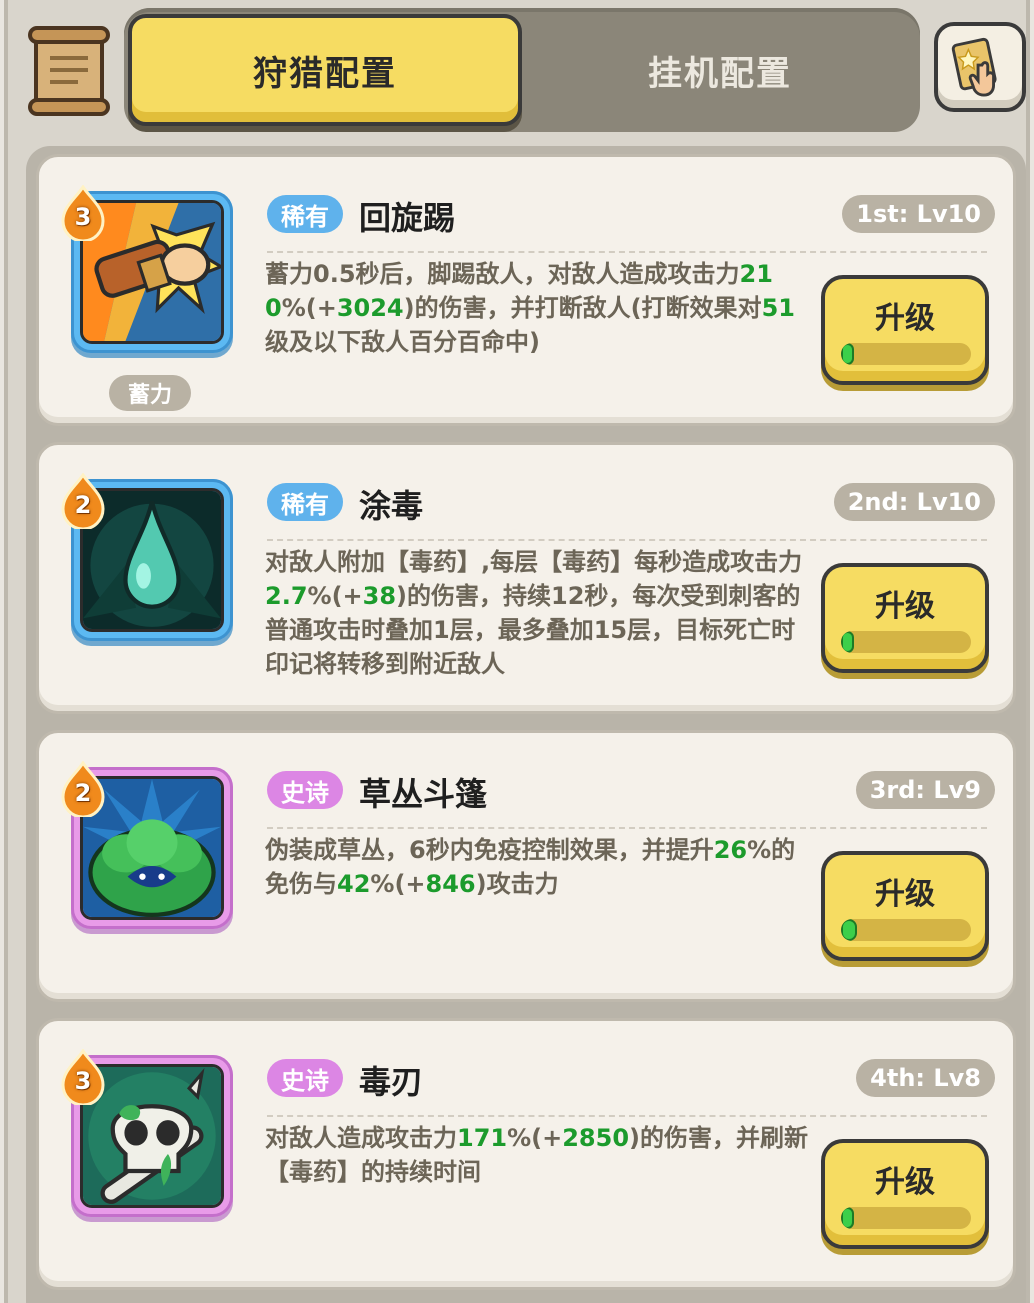 The height and width of the screenshot is (1303, 1034). I want to click on highlight-value: 26, so click(730, 850).